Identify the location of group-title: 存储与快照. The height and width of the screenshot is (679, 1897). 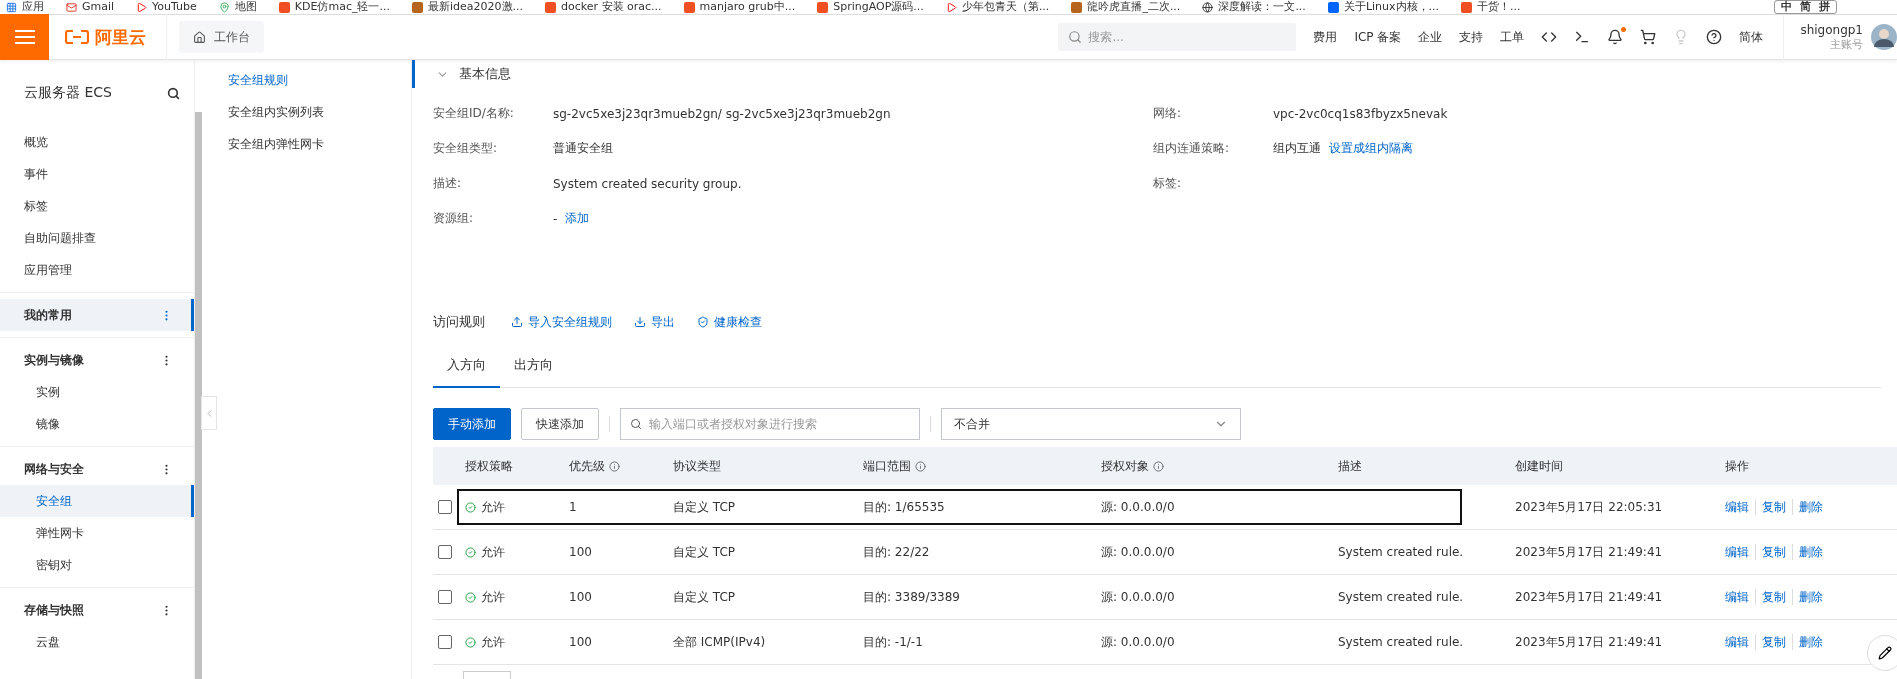
(54, 610).